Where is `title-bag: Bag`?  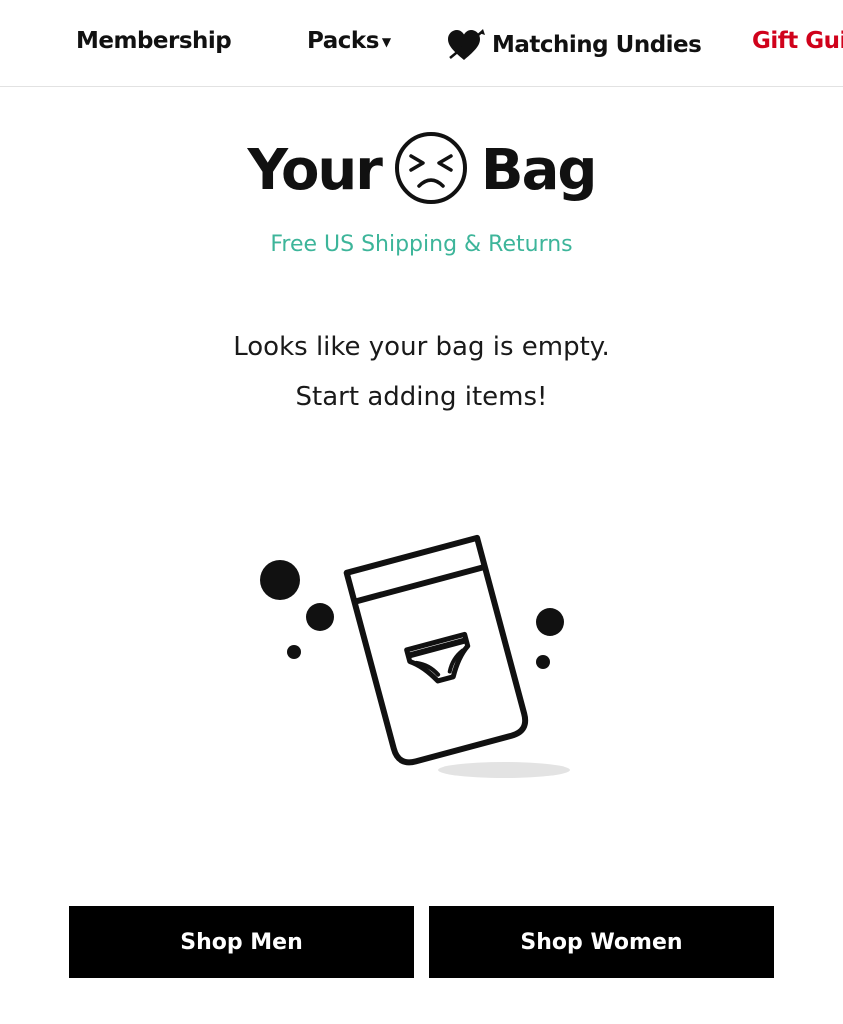 title-bag: Bag is located at coordinates (539, 170).